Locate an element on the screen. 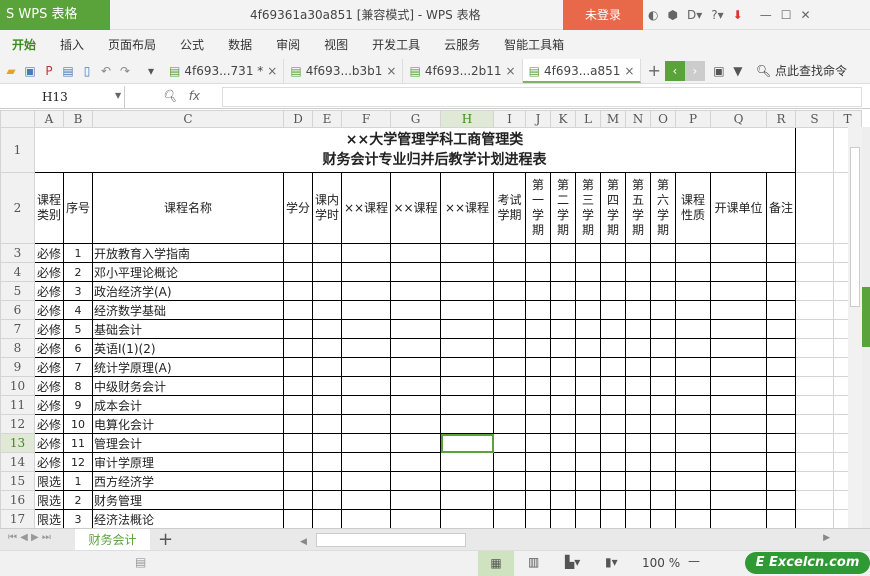 The height and width of the screenshot is (576, 870). command-search: 🔍︎ 点此查找命令 is located at coordinates (801, 70).